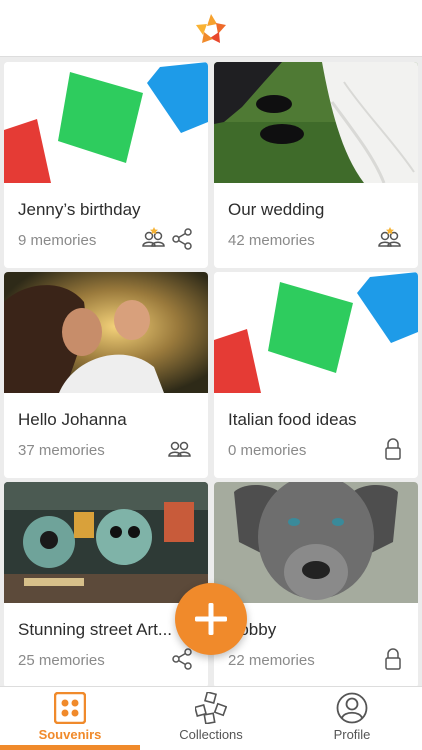 The width and height of the screenshot is (422, 750). I want to click on card-memory-count: 42 memories, so click(271, 240).